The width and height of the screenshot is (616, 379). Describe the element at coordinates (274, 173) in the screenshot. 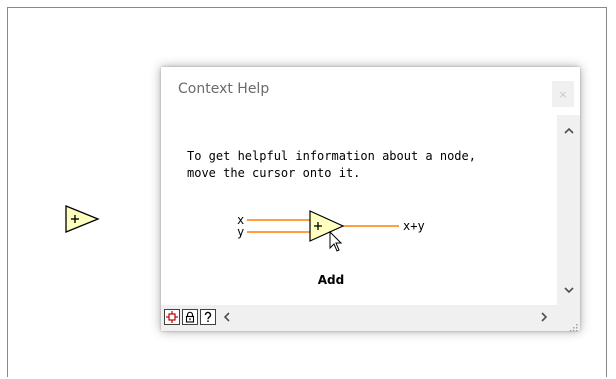

I see `help-message-line: move the cursor onto it.` at that location.